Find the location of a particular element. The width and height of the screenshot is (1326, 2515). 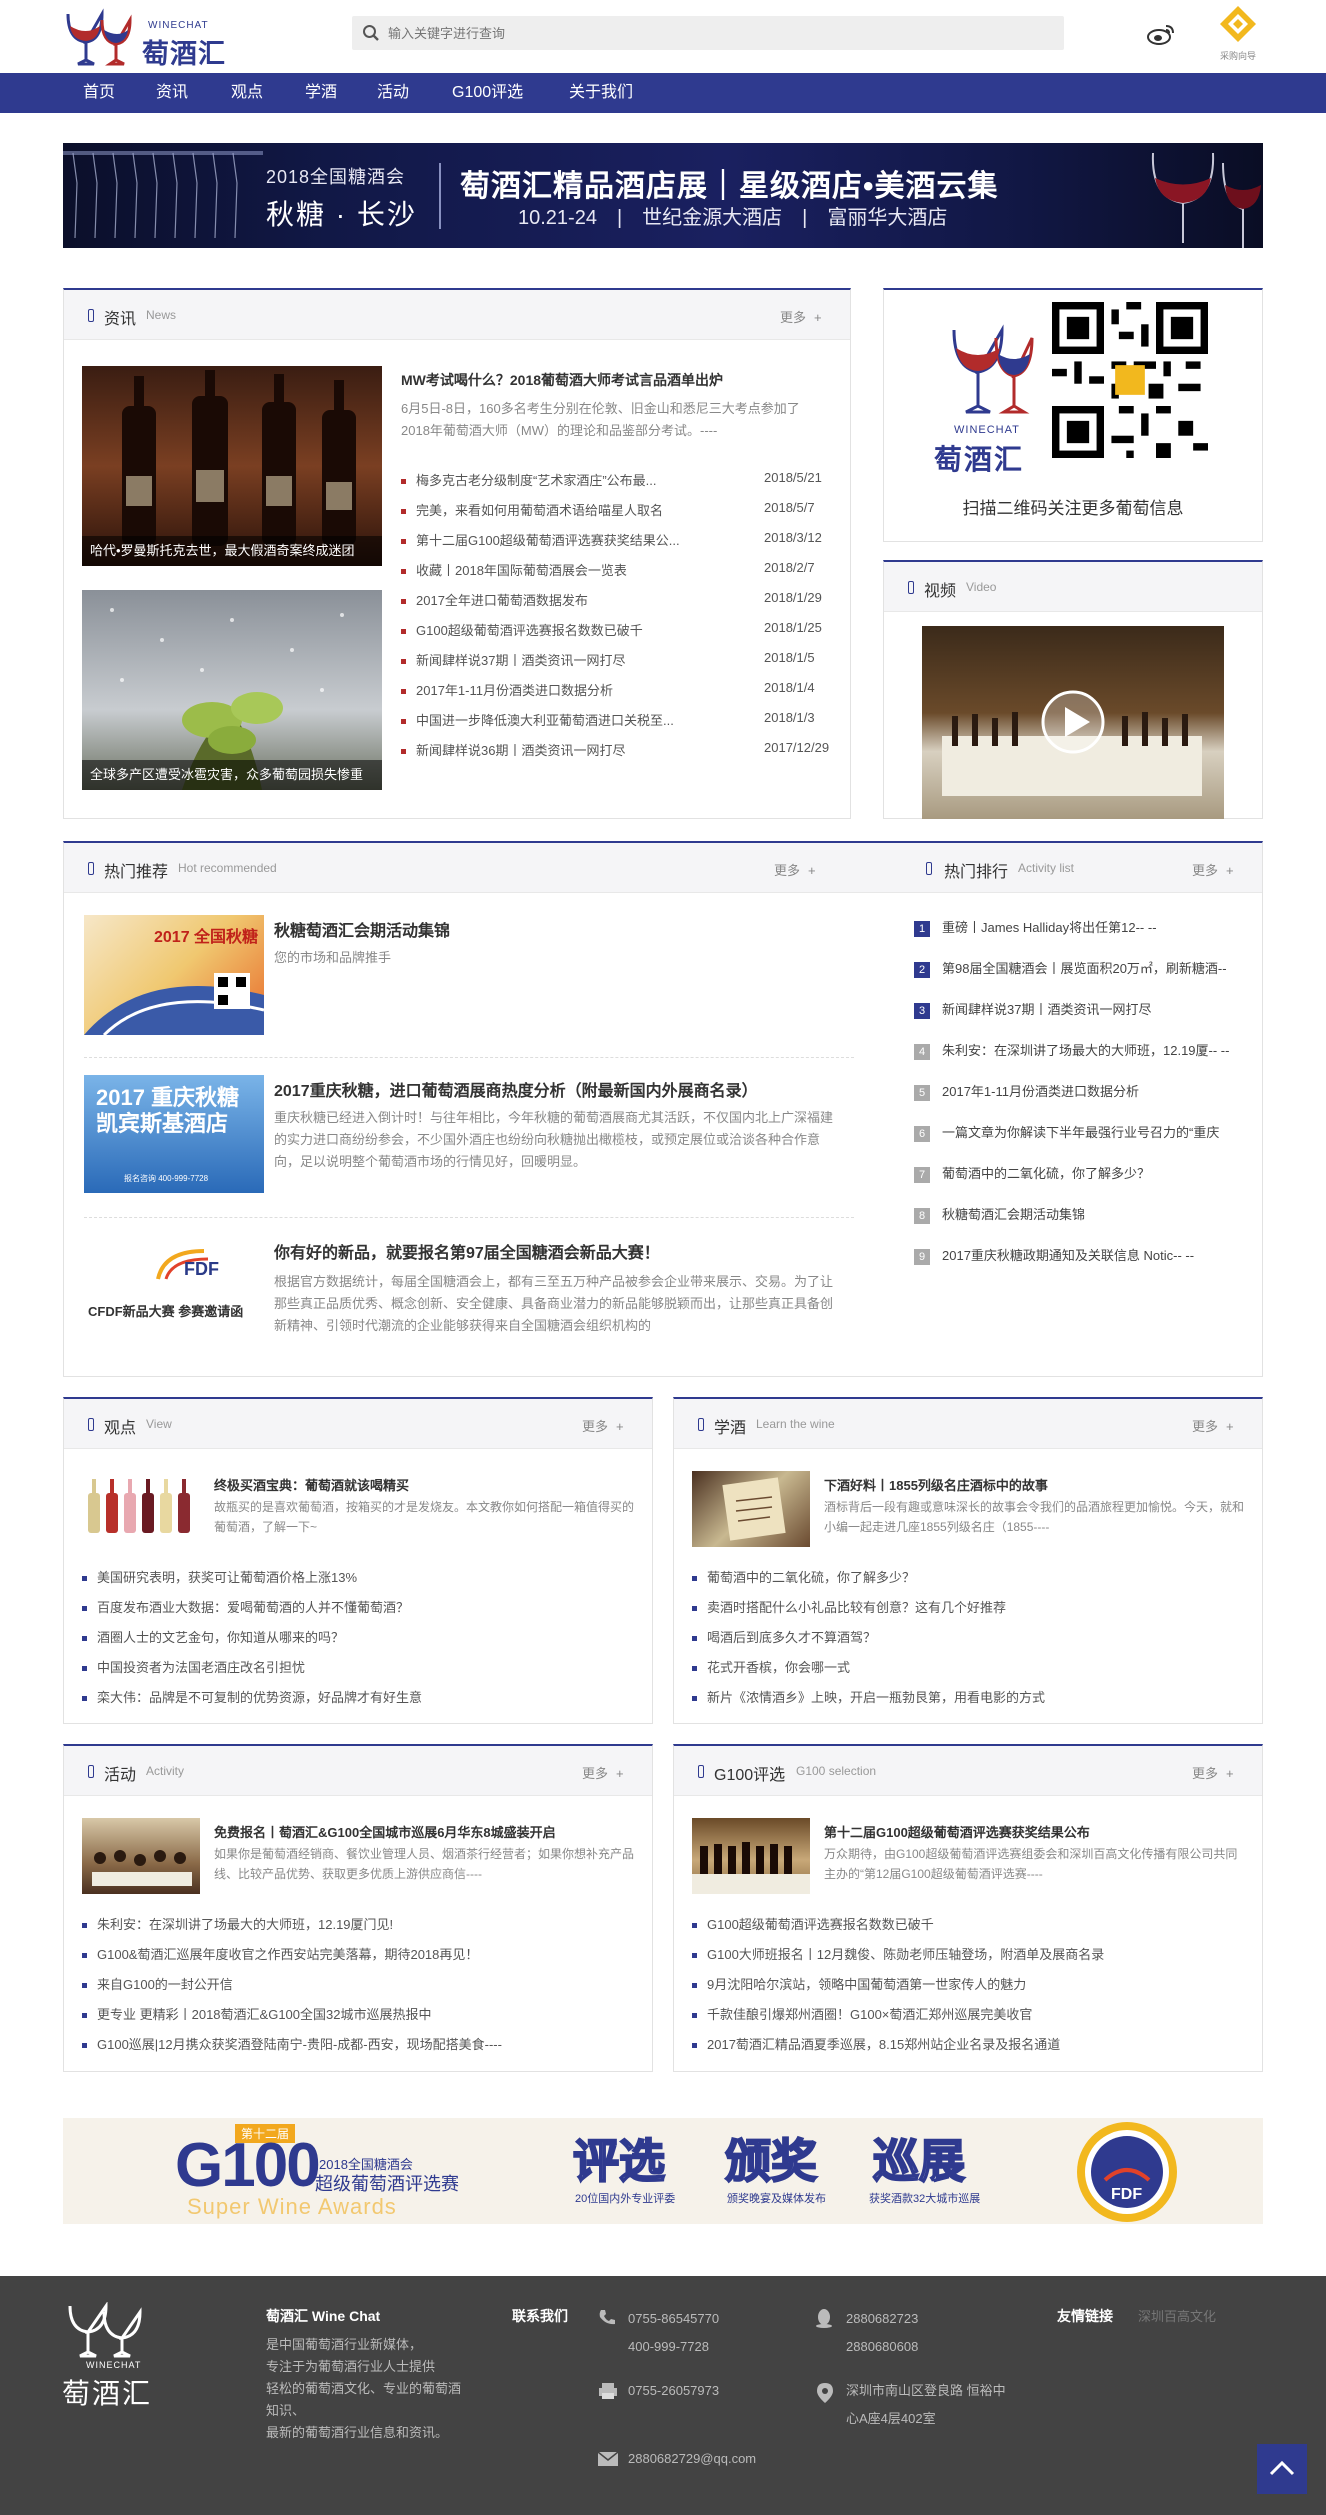

video-player is located at coordinates (1073, 722).